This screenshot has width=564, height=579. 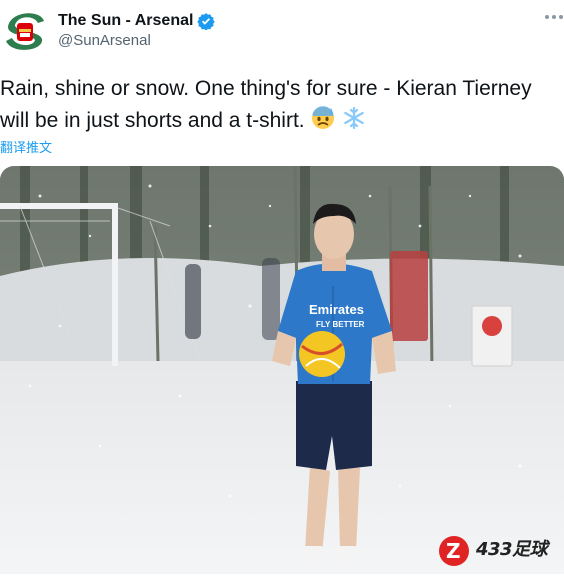 What do you see at coordinates (282, 31) in the screenshot?
I see `tweet-header: The Sun - Arsenal @SunArsenal` at bounding box center [282, 31].